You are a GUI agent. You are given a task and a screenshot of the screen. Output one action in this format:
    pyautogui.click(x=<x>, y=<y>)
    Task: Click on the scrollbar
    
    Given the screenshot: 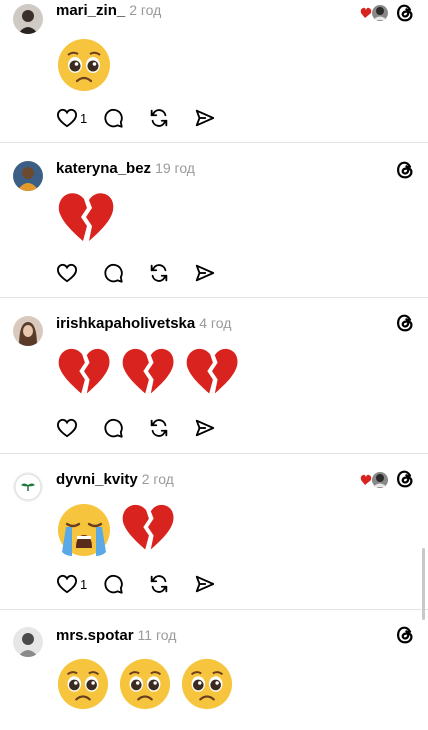 What is the action you would take?
    pyautogui.click(x=423, y=584)
    